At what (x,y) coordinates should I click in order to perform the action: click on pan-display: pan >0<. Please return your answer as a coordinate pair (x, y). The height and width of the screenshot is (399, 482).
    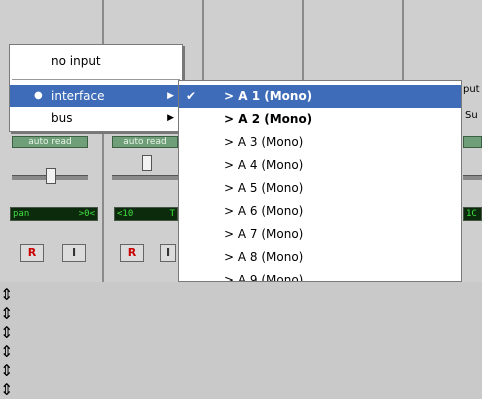
    Looking at the image, I should click on (54, 214).